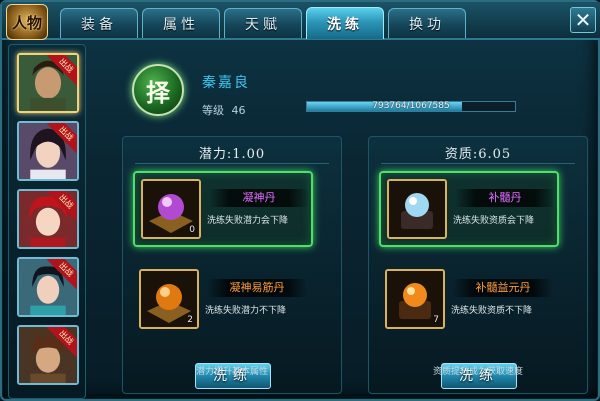 This screenshot has width=600, height=401. I want to click on potential-note: 潜力提升基本属性, so click(231, 372).